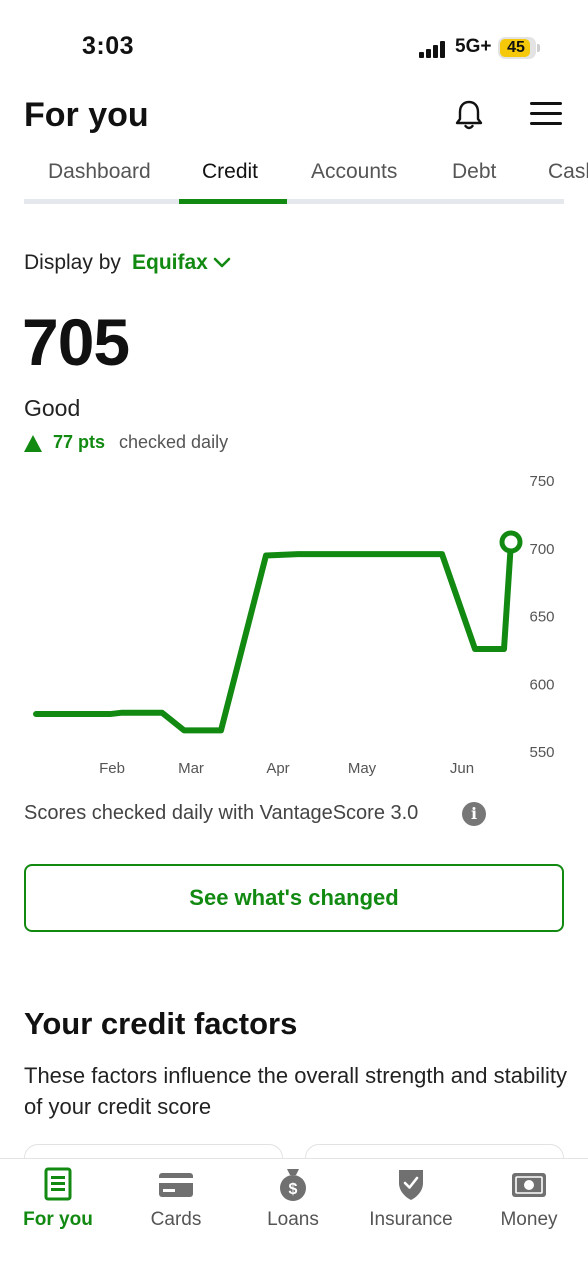 This screenshot has height=1280, width=588. I want to click on nav-loans: $ Loans, so click(293, 1202).